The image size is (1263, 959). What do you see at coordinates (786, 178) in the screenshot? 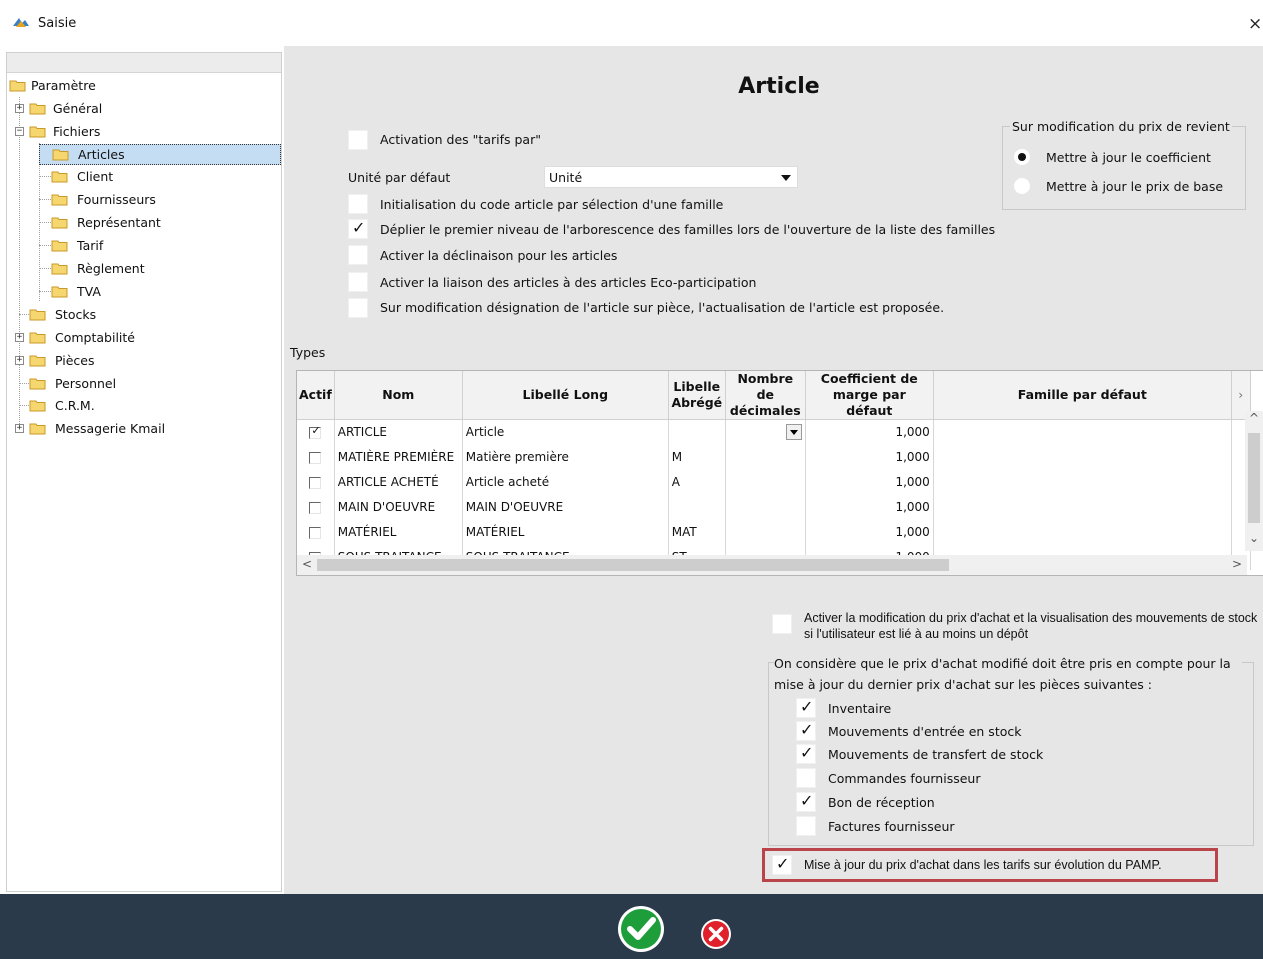
I see `chevron-down-icon` at bounding box center [786, 178].